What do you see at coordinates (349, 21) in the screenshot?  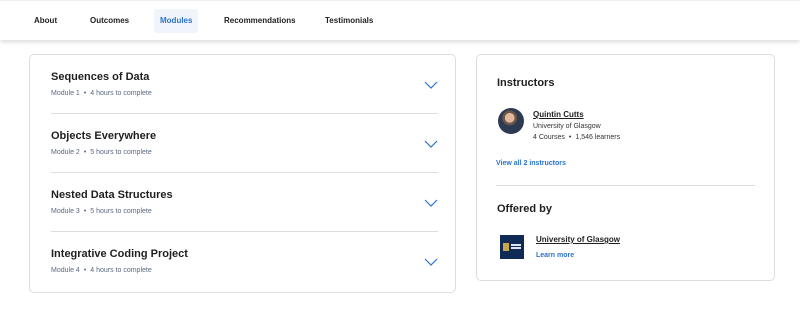 I see `tab-testimonials: Testimonials` at bounding box center [349, 21].